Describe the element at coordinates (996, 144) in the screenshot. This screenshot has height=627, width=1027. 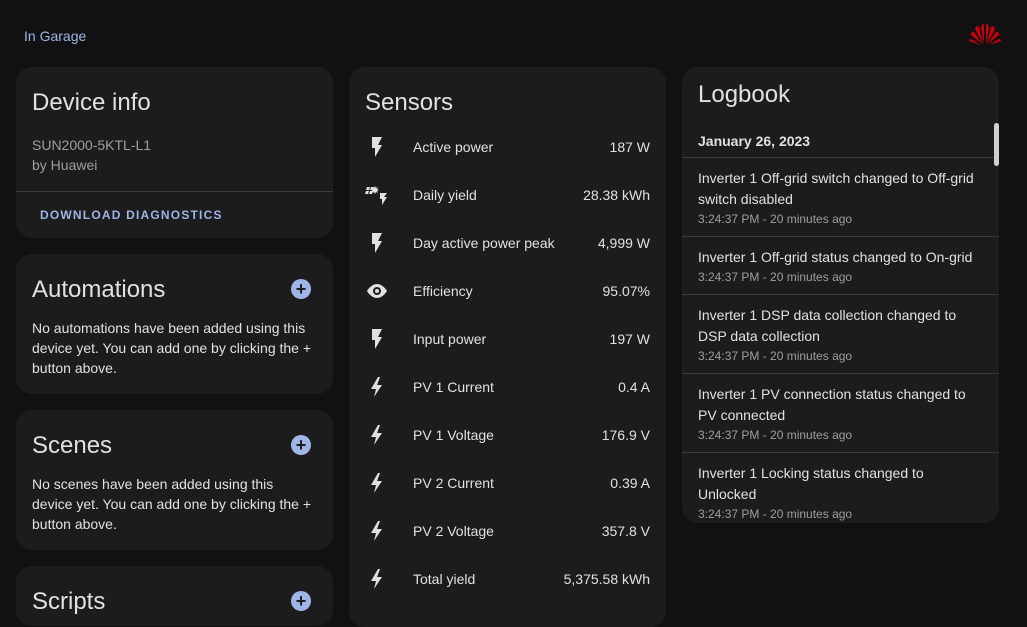
I see `logbook-scrollbar` at that location.